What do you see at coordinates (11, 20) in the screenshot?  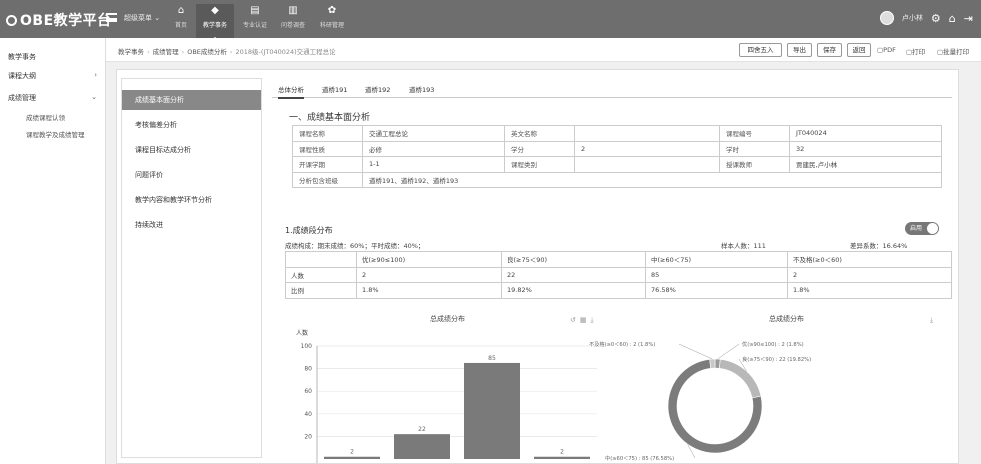 I see `logo-ring-icon` at bounding box center [11, 20].